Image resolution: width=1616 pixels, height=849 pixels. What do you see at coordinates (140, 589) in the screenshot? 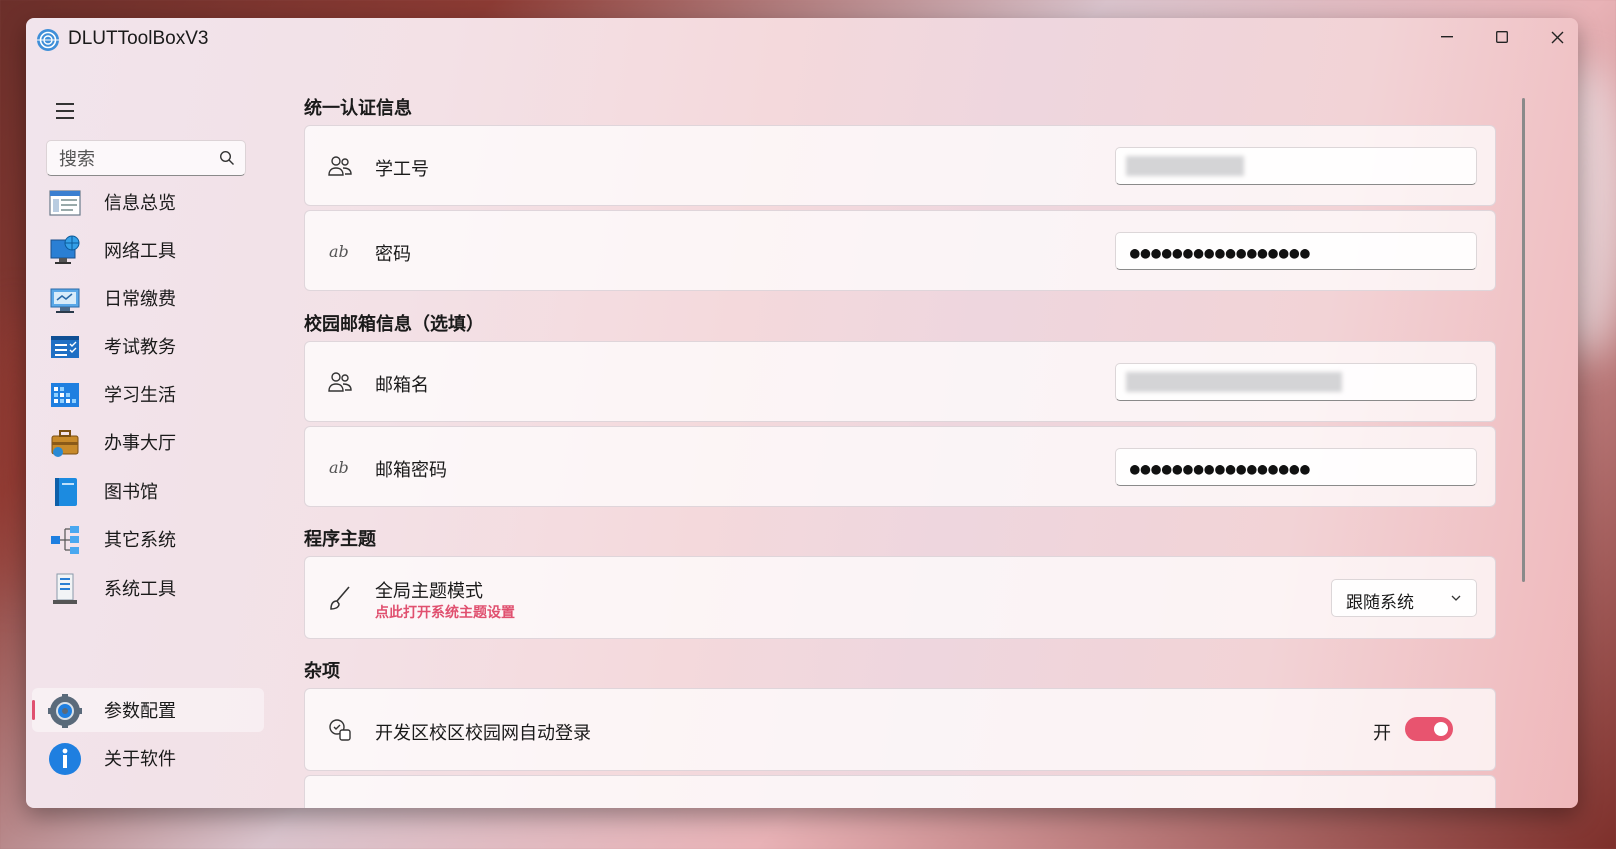
I see `sidebar-item-label: 系统工具` at bounding box center [140, 589].